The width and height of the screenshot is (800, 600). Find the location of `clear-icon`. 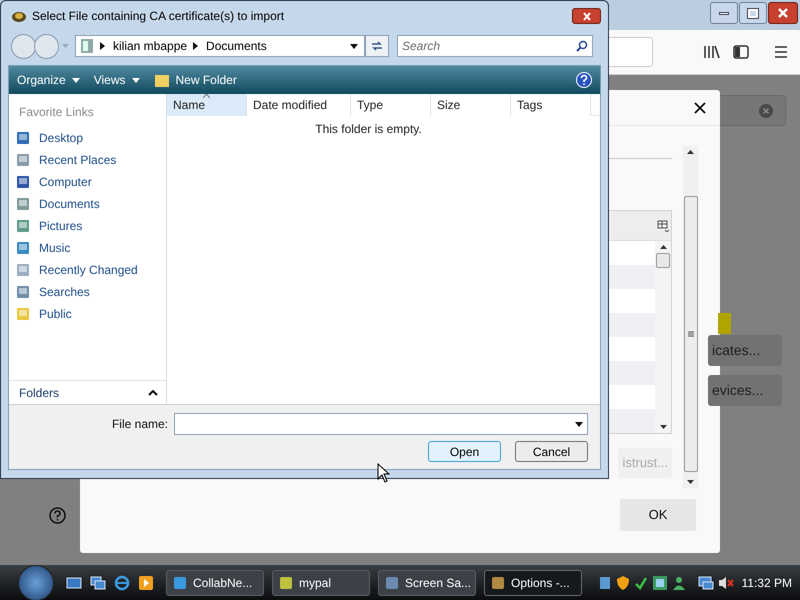

clear-icon is located at coordinates (766, 111).